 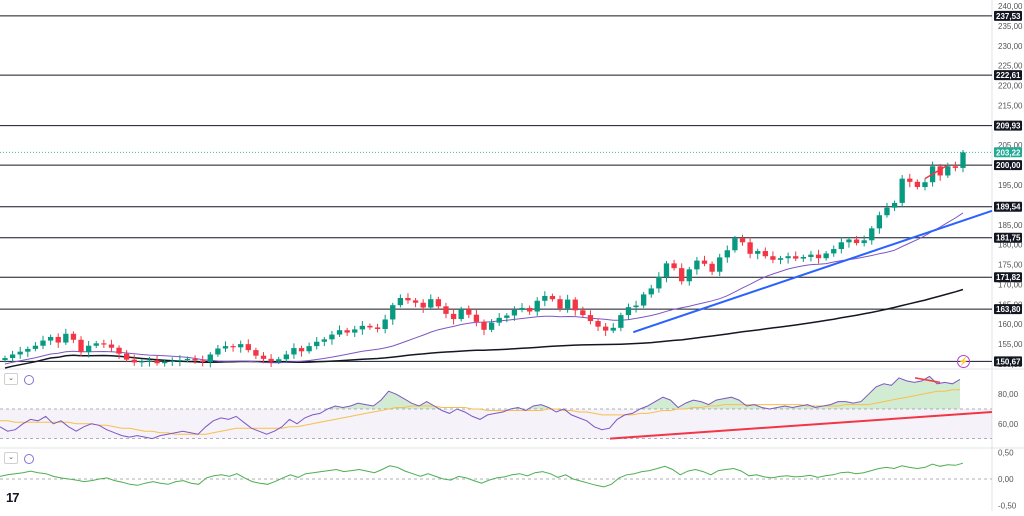 What do you see at coordinates (1008, 277) in the screenshot?
I see `level-tag-label: 171,82` at bounding box center [1008, 277].